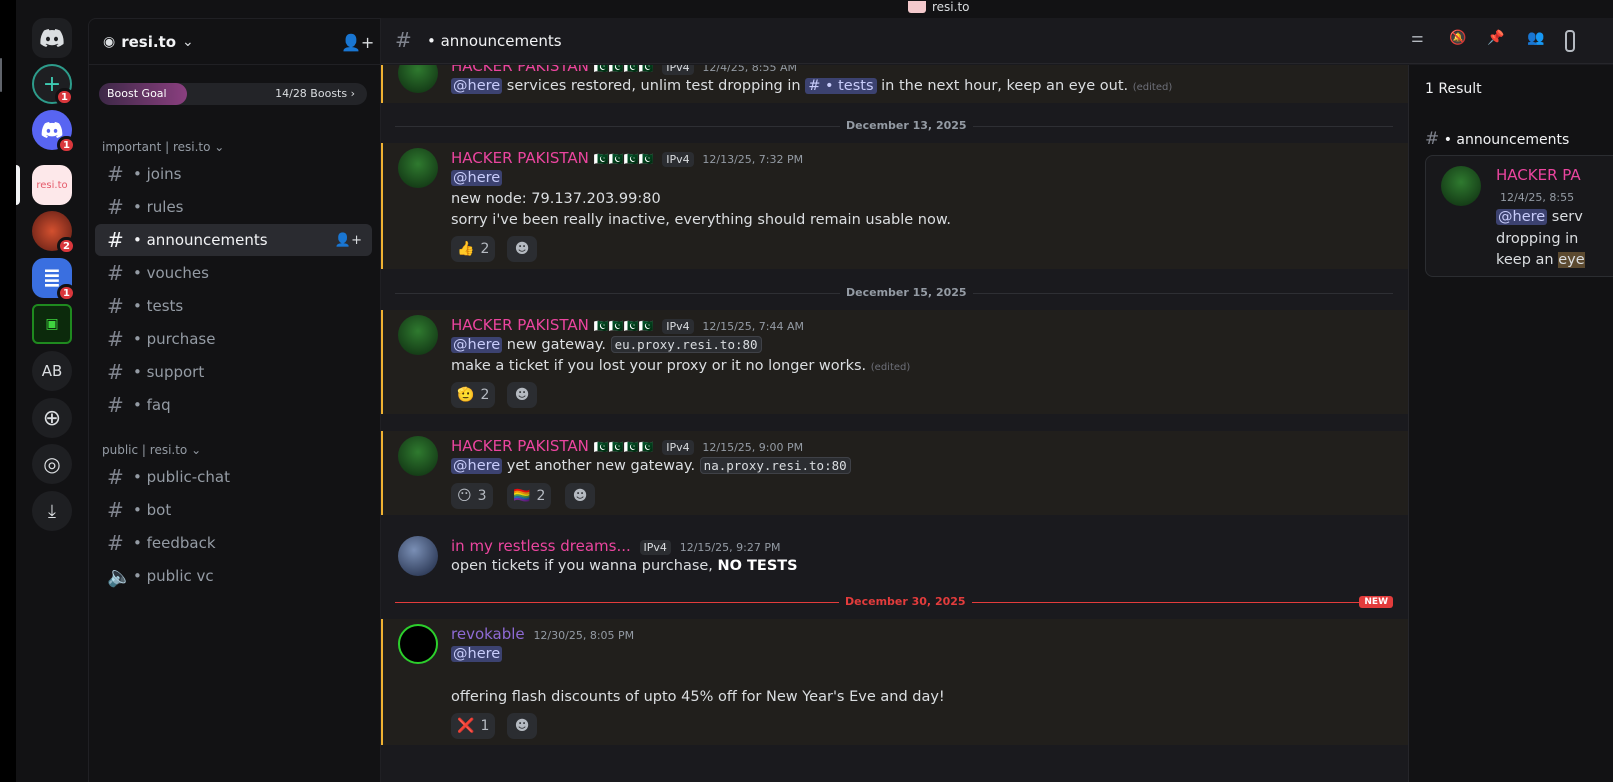 The width and height of the screenshot is (1613, 782). I want to click on timestamp: 12/4/25, 8:55 AM, so click(749, 69).